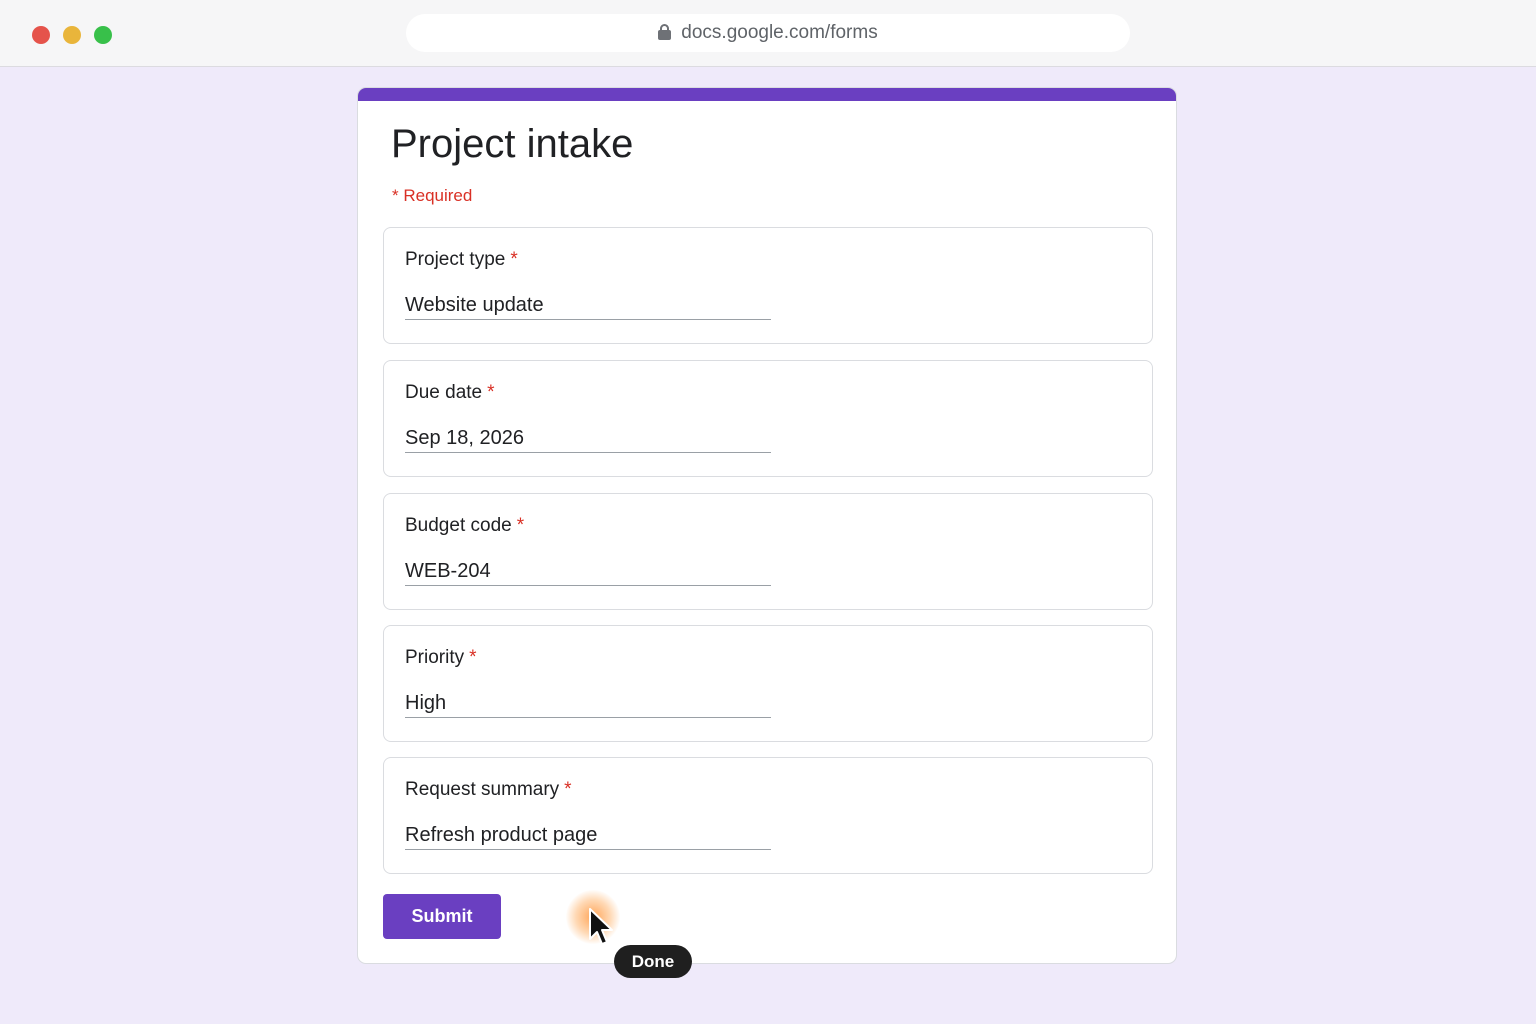 The image size is (1536, 1024). Describe the element at coordinates (779, 32) in the screenshot. I see `url-text: docs.google.com/forms` at that location.